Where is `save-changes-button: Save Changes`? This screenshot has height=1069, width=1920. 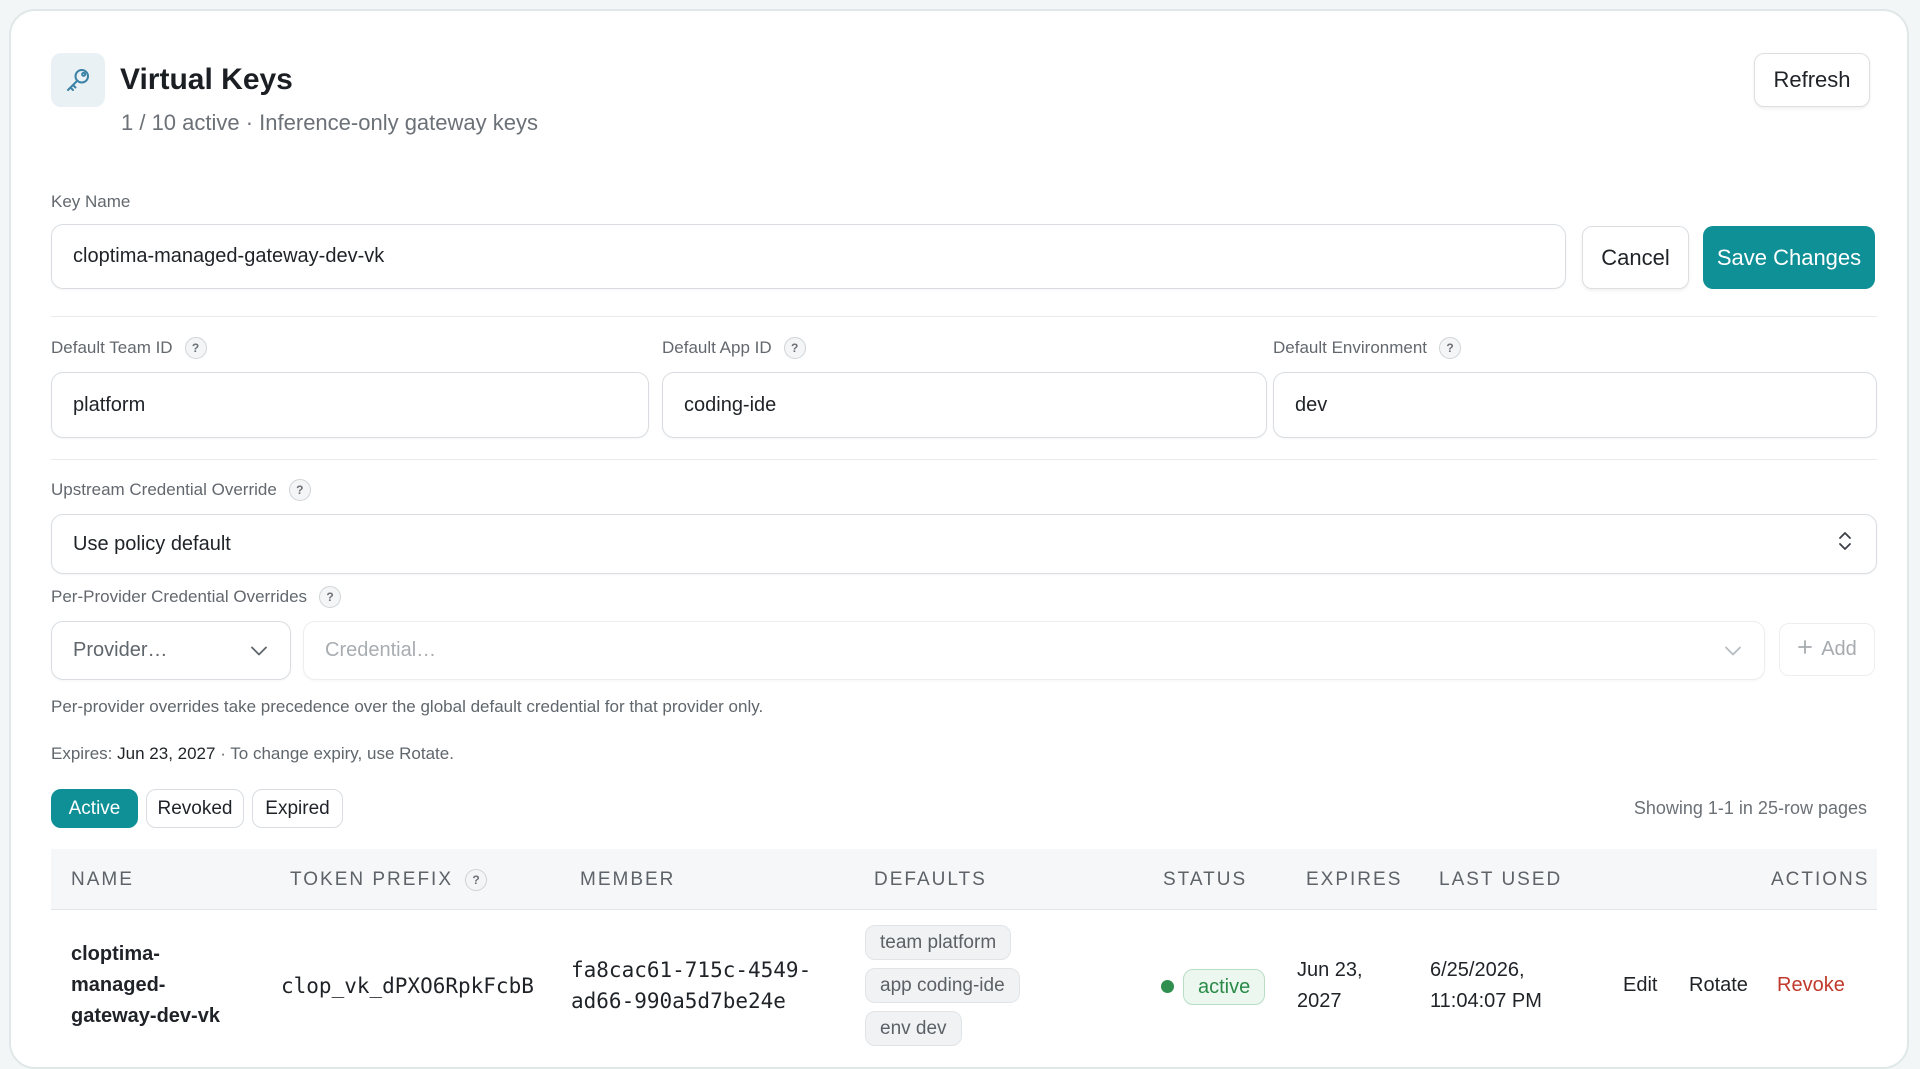 save-changes-button: Save Changes is located at coordinates (1789, 257).